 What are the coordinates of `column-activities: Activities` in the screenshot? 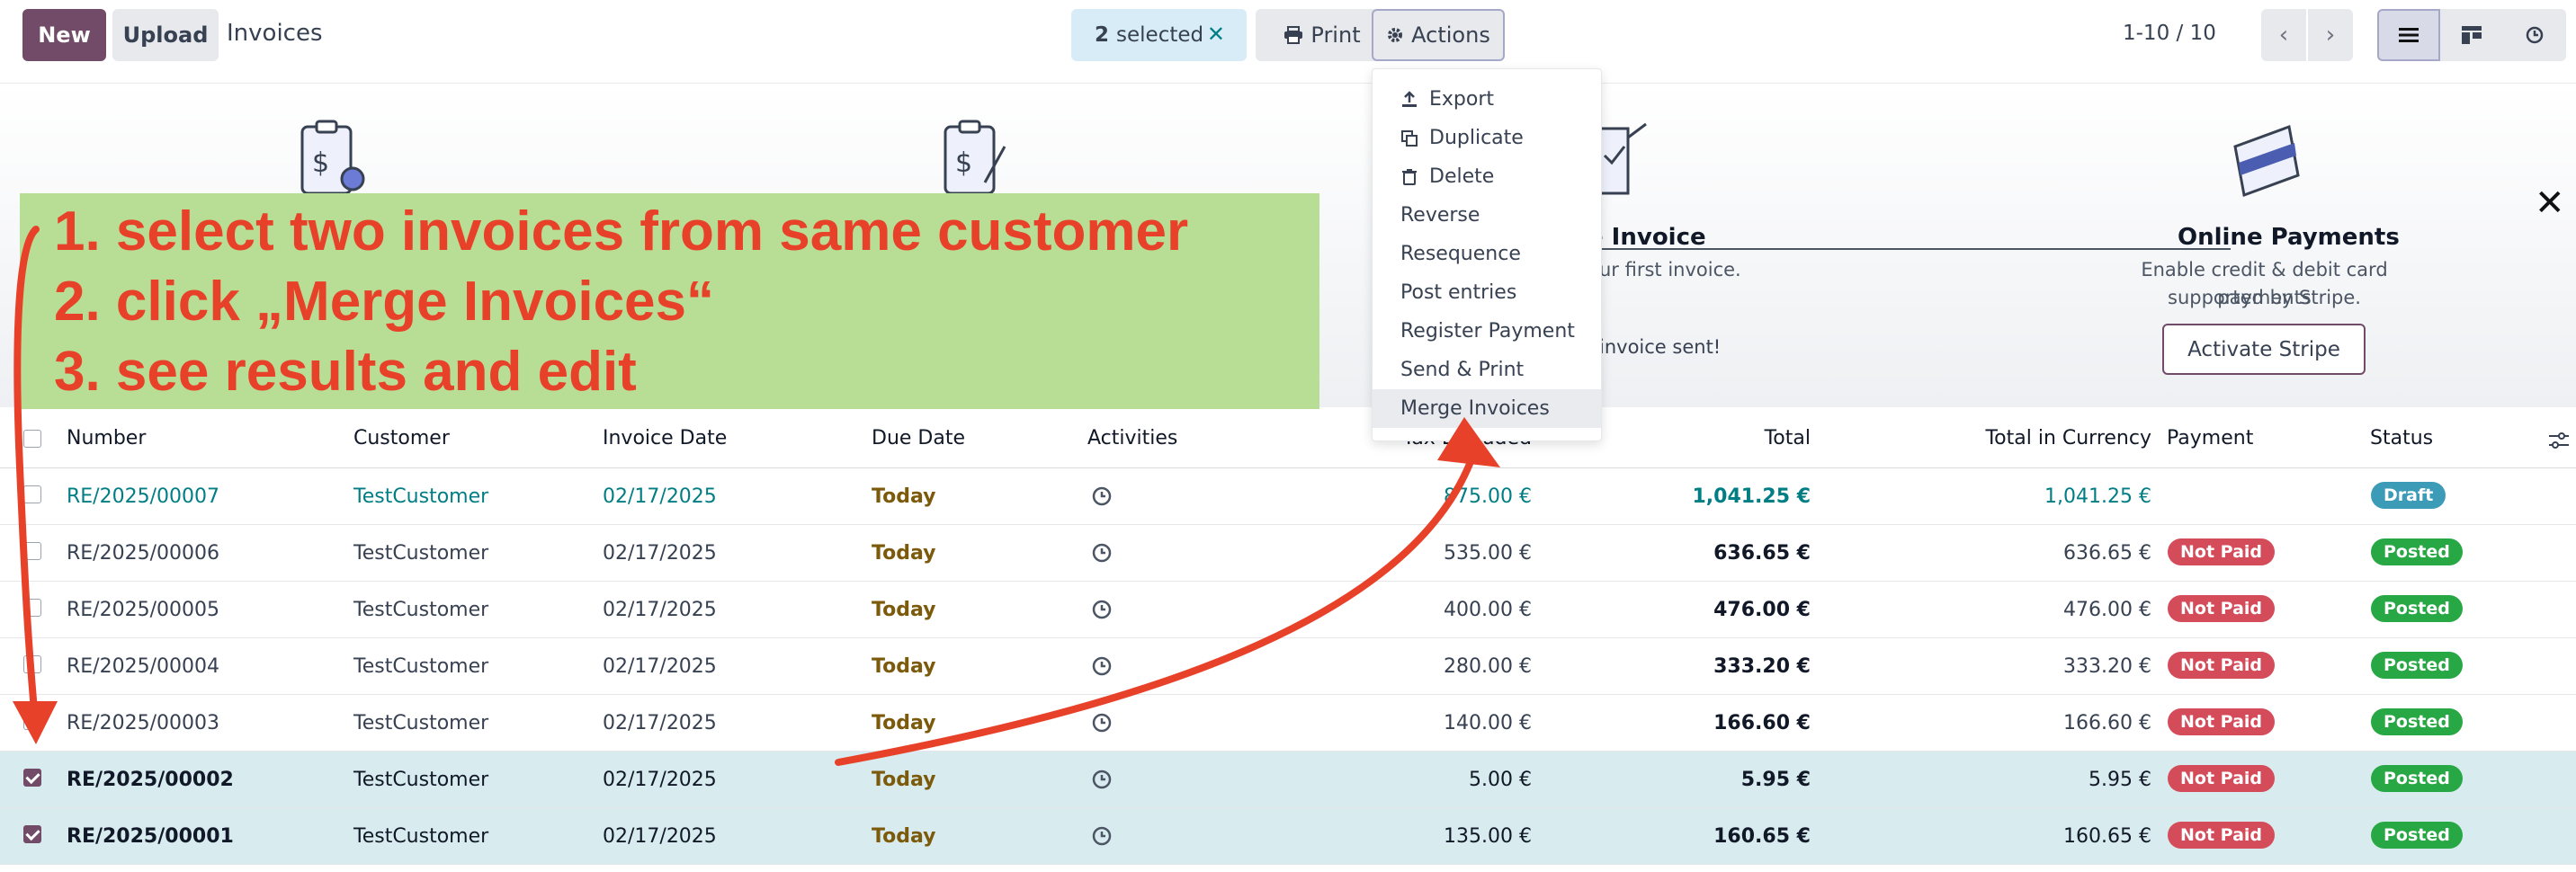 It's located at (1132, 438).